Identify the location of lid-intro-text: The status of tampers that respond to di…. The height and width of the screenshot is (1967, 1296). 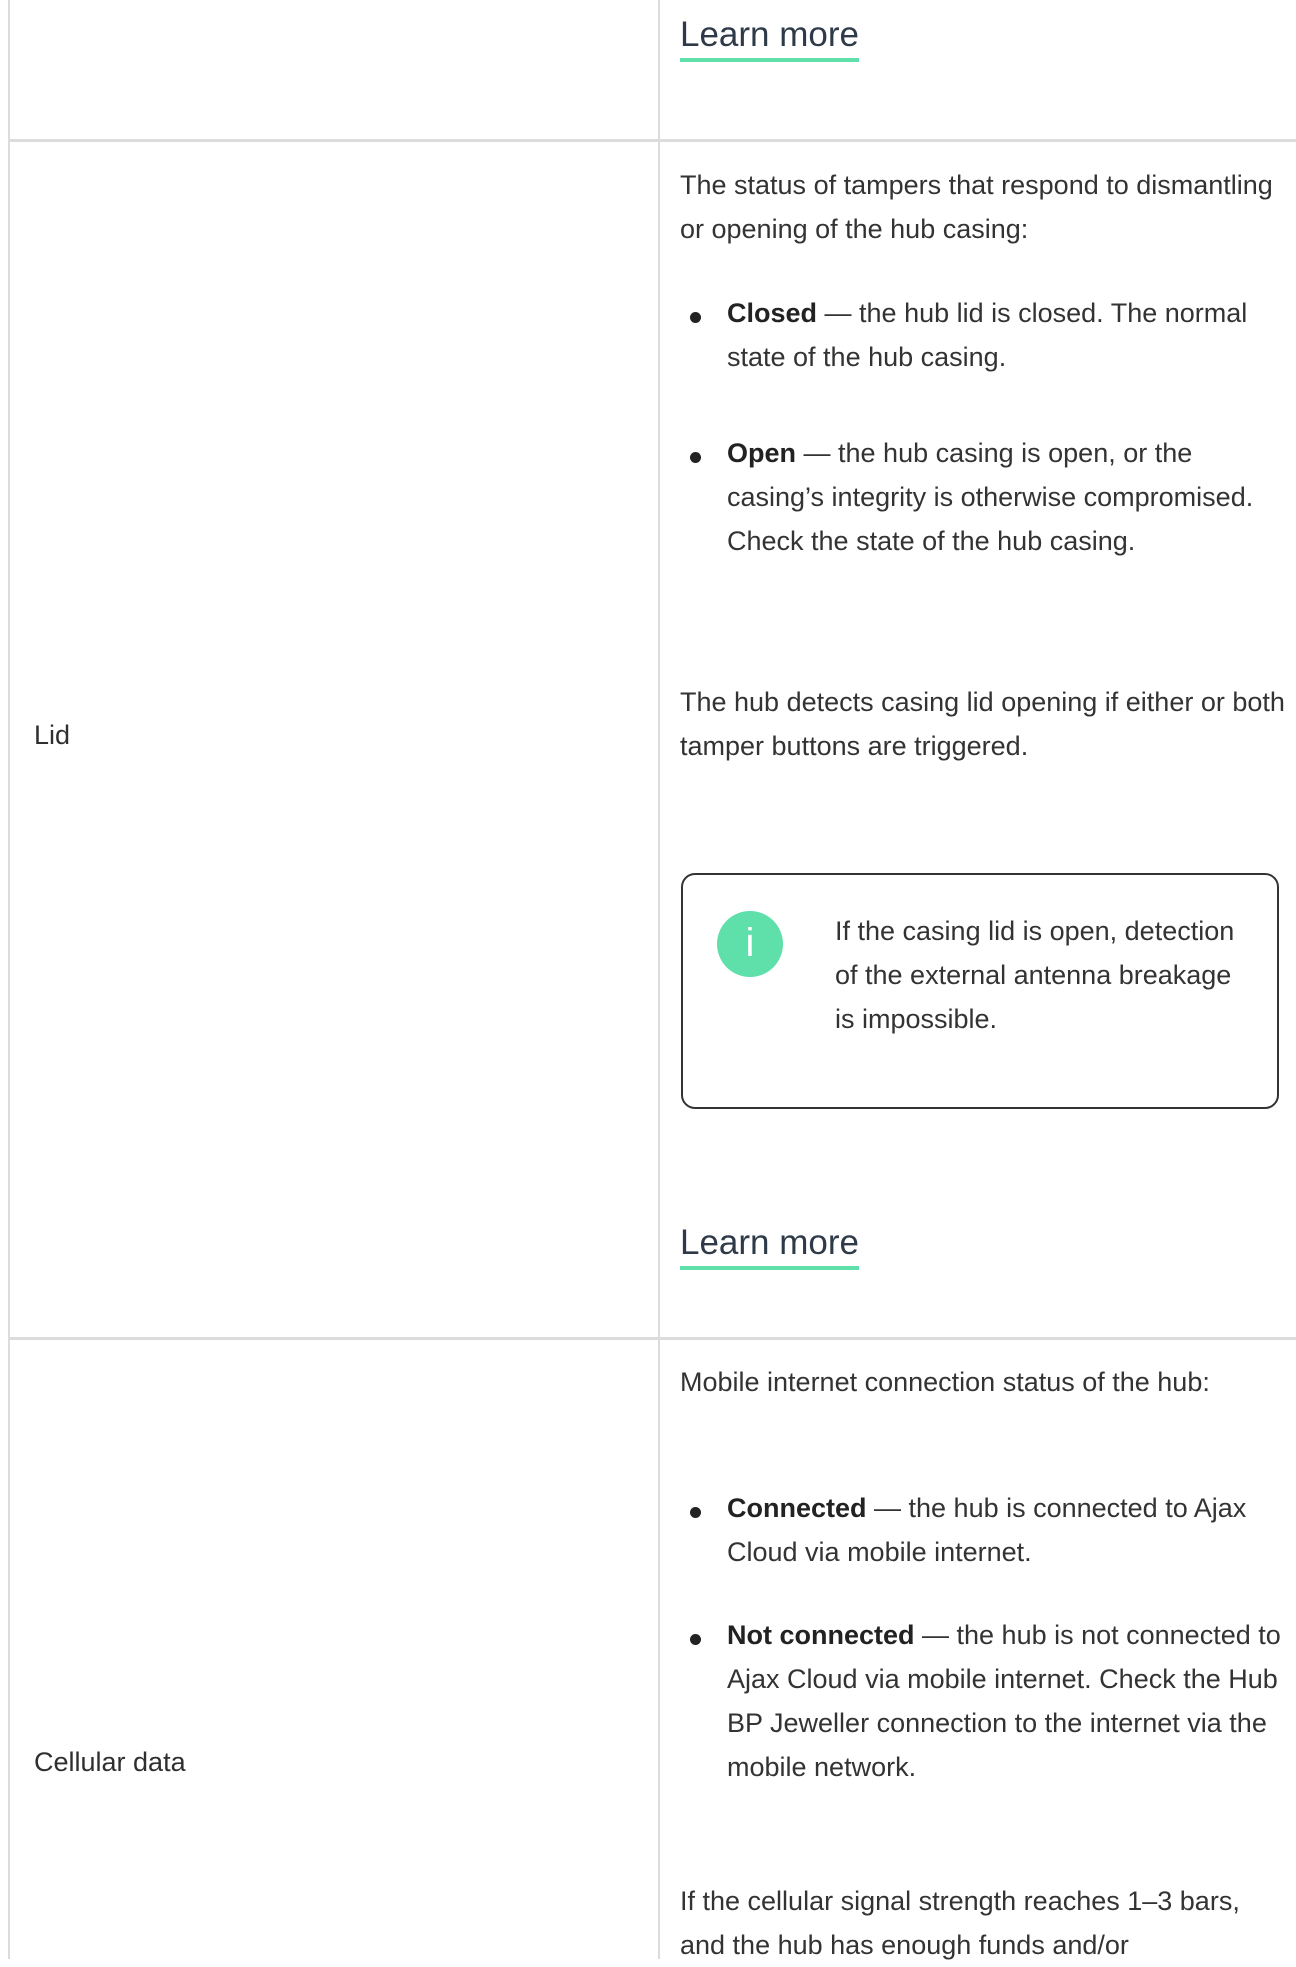
(976, 207).